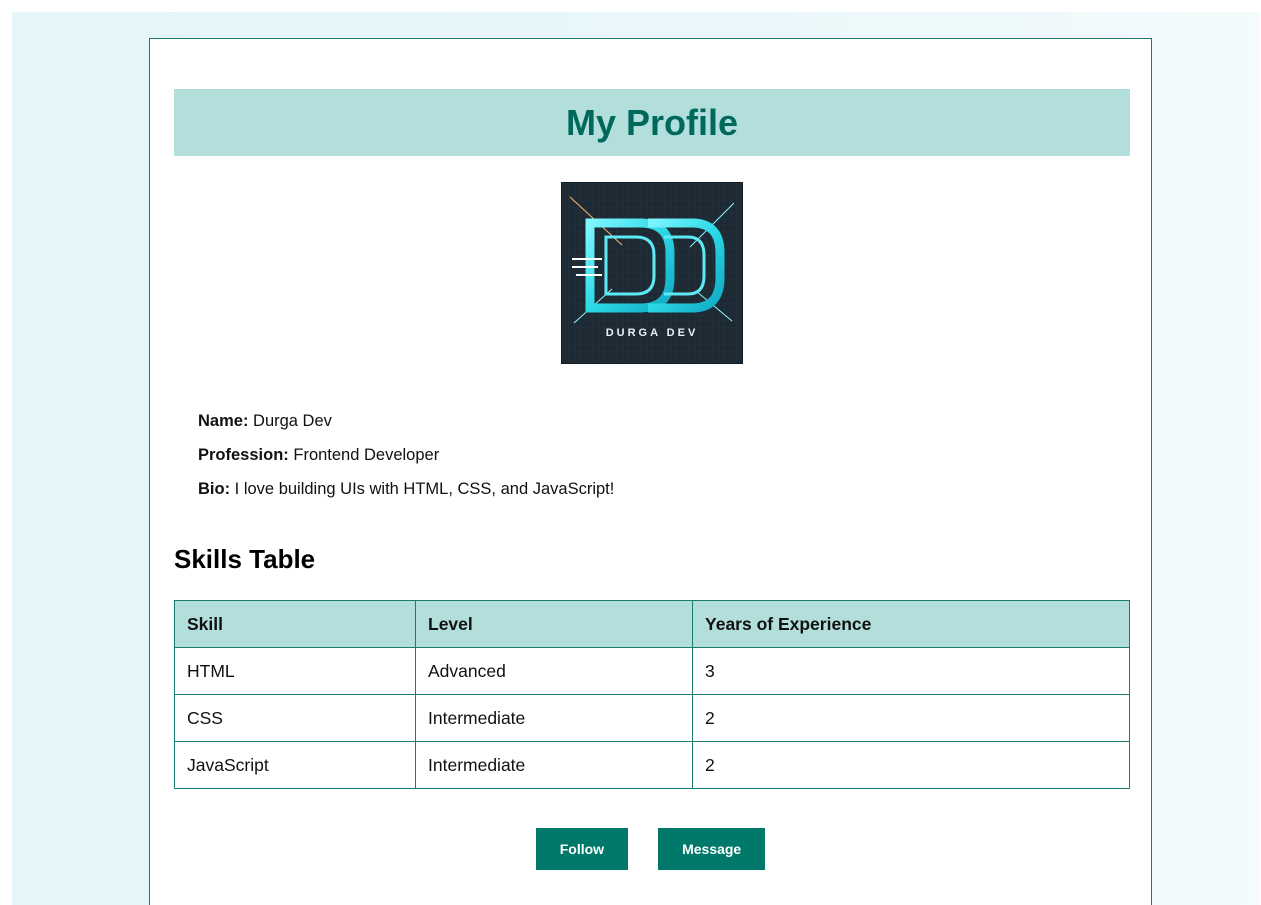 This screenshot has height=905, width=1261. What do you see at coordinates (292, 421) in the screenshot?
I see `name-value: Durga Dev` at bounding box center [292, 421].